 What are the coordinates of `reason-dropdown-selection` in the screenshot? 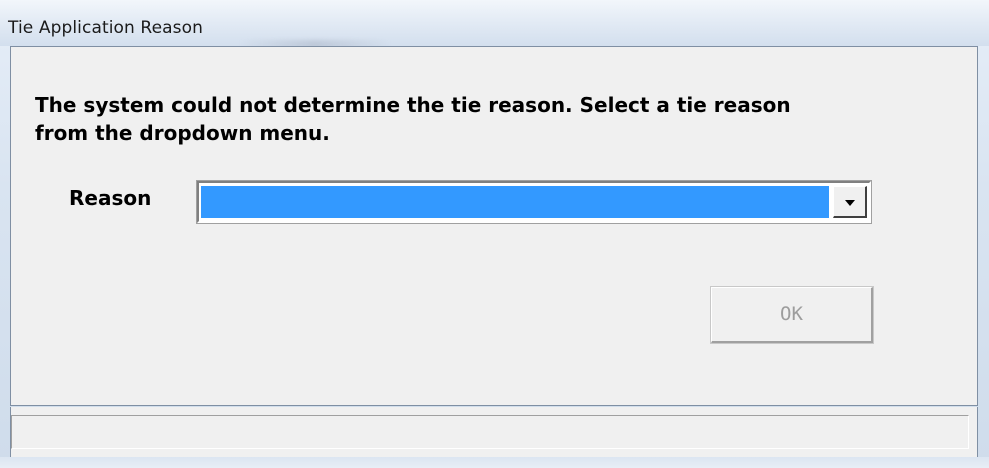 It's located at (515, 202).